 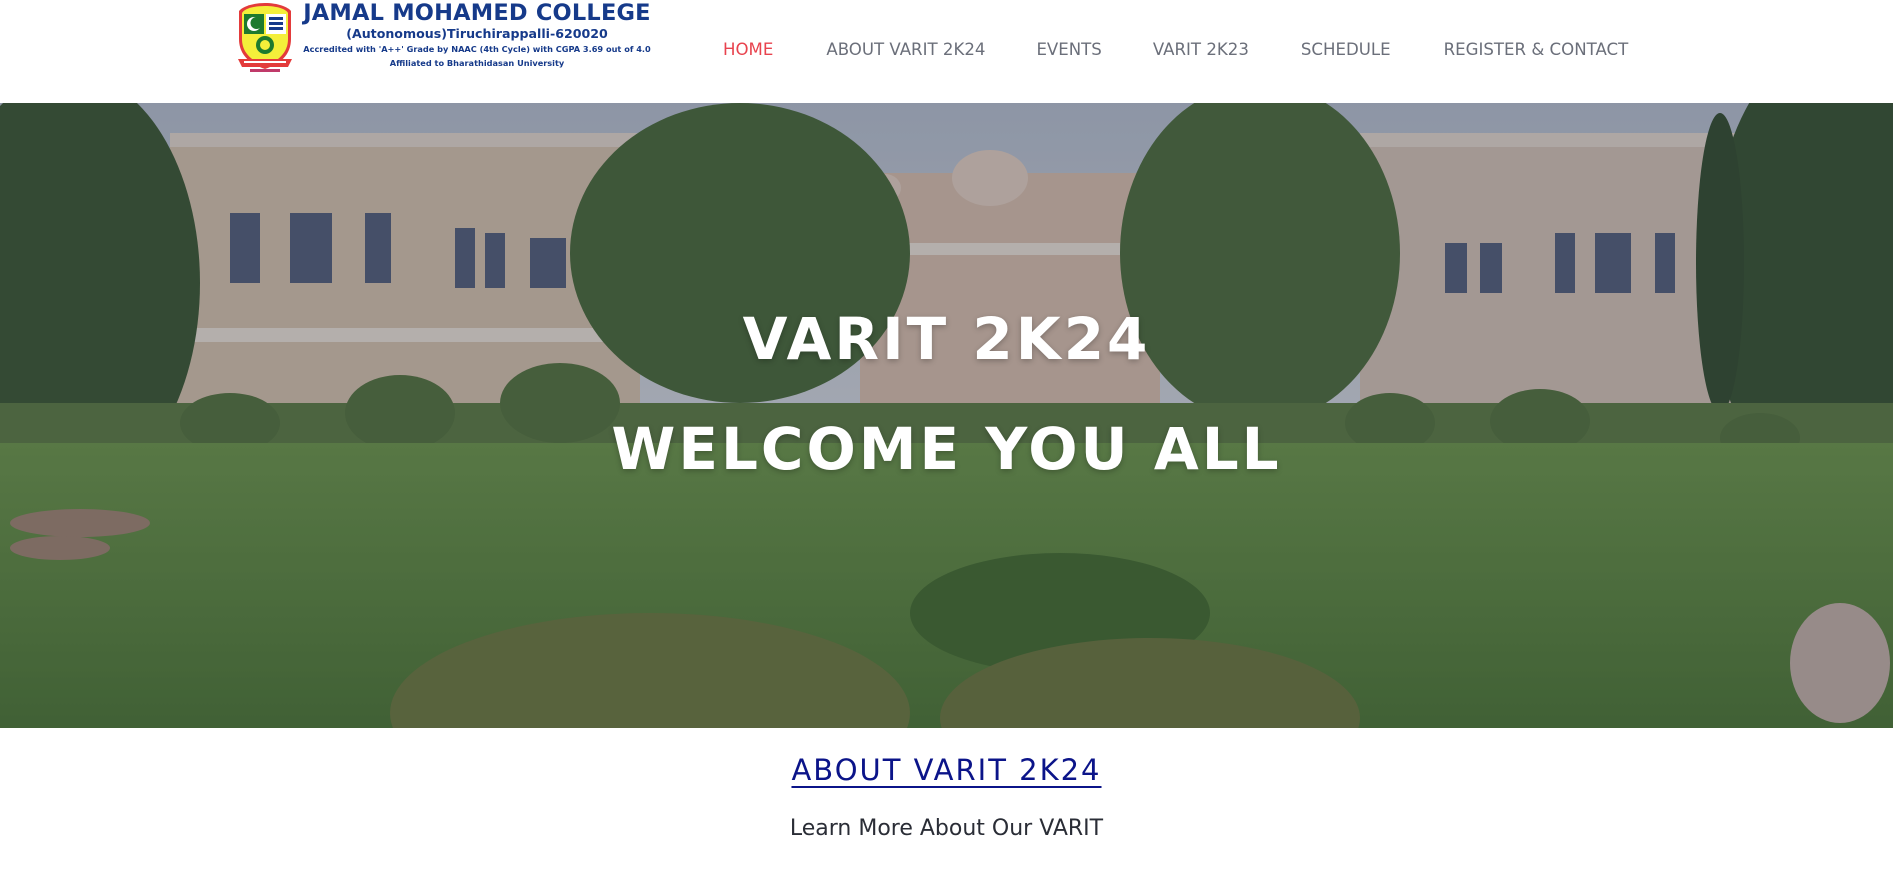 What do you see at coordinates (946, 828) in the screenshot?
I see `about-lead-text: Learn More About Our VARIT` at bounding box center [946, 828].